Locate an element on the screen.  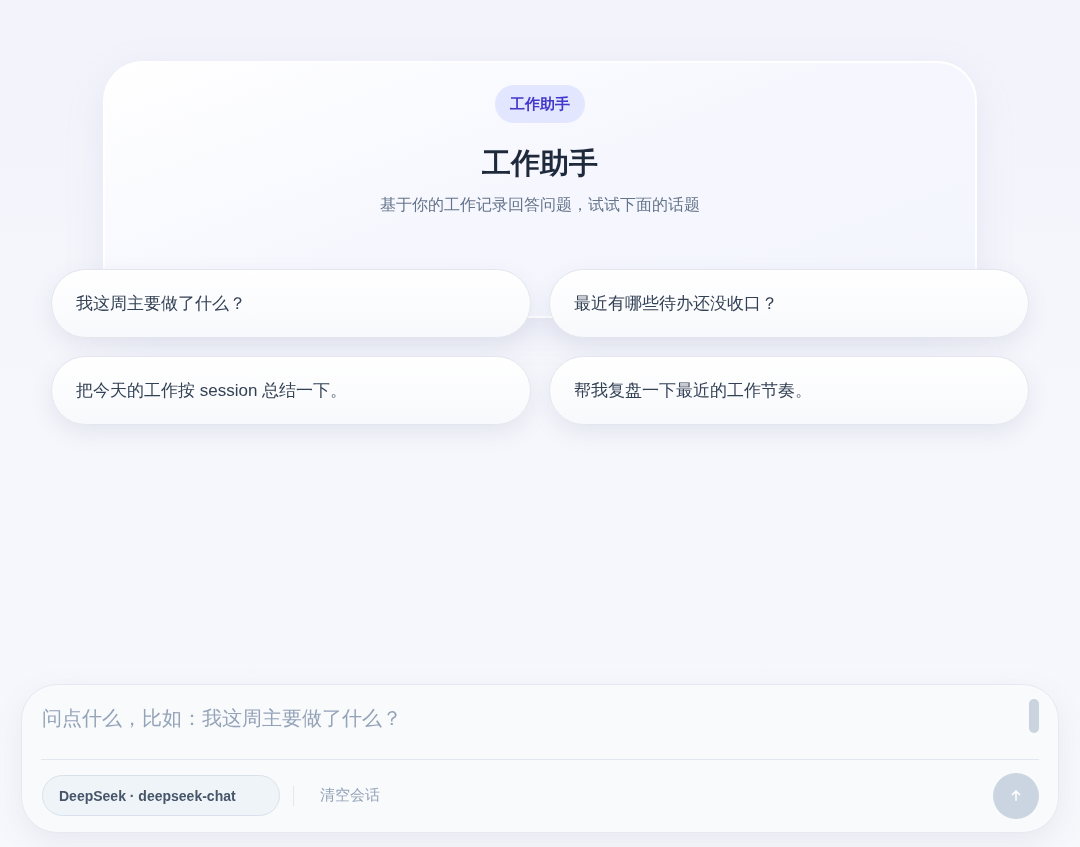
model-selector: DeepSeek · deepseek-chat is located at coordinates (161, 796).